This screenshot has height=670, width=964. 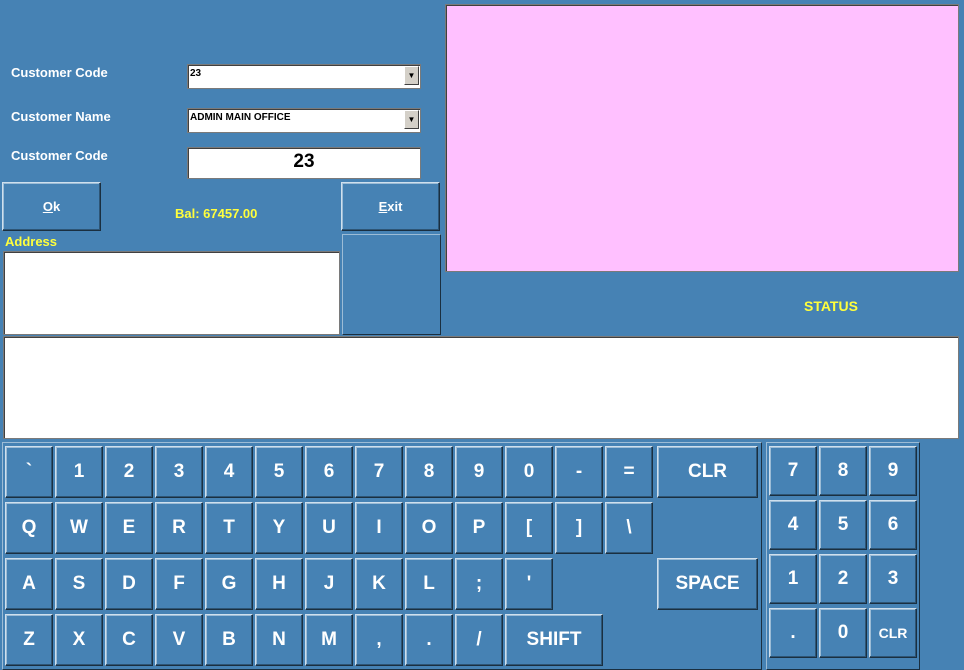 I want to click on key-y: Y, so click(x=279, y=528).